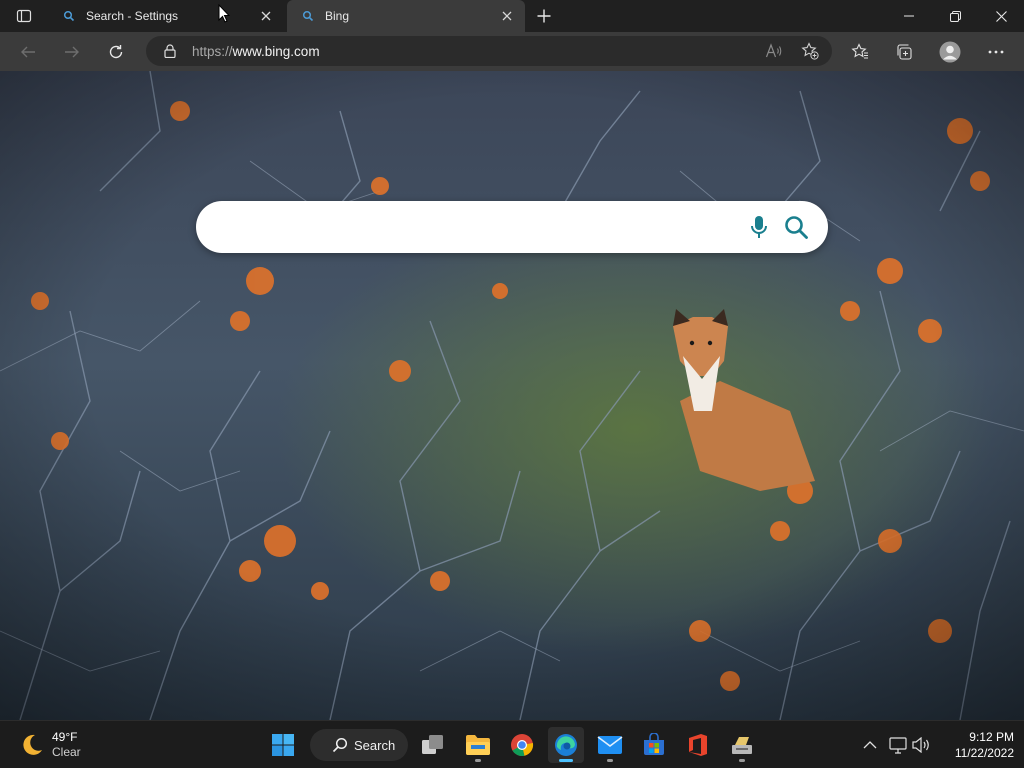 The height and width of the screenshot is (768, 1024). Describe the element at coordinates (991, 737) in the screenshot. I see `clock-time: 9:12 PM` at that location.